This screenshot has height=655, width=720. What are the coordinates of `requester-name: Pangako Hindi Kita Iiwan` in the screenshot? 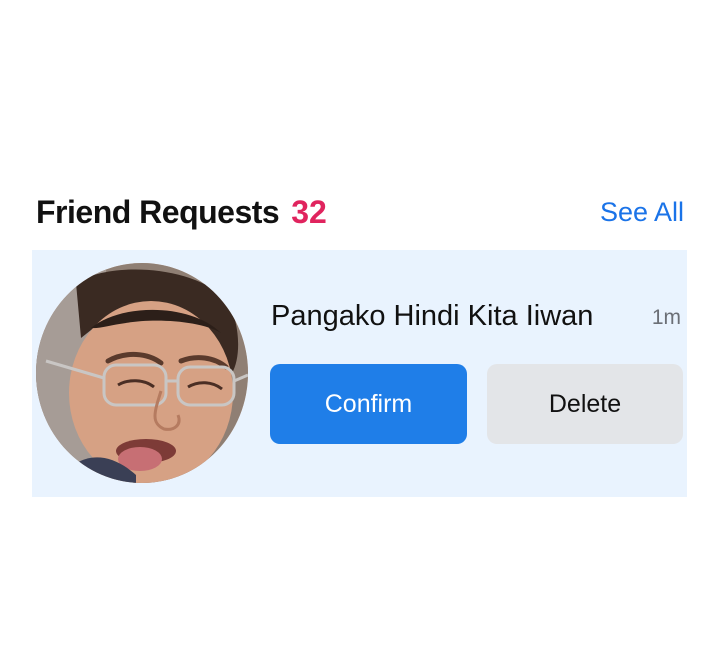 It's located at (432, 316).